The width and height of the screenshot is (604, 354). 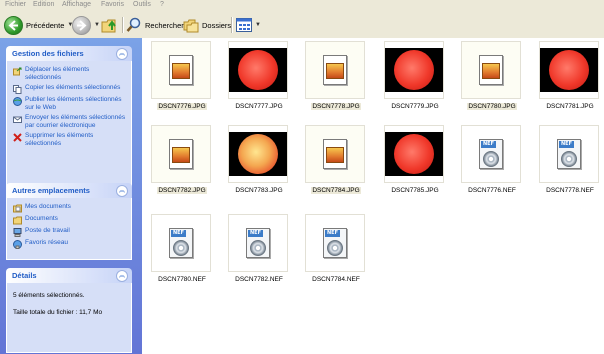 What do you see at coordinates (182, 279) in the screenshot?
I see `file-name-label: DSCN7780.NEF` at bounding box center [182, 279].